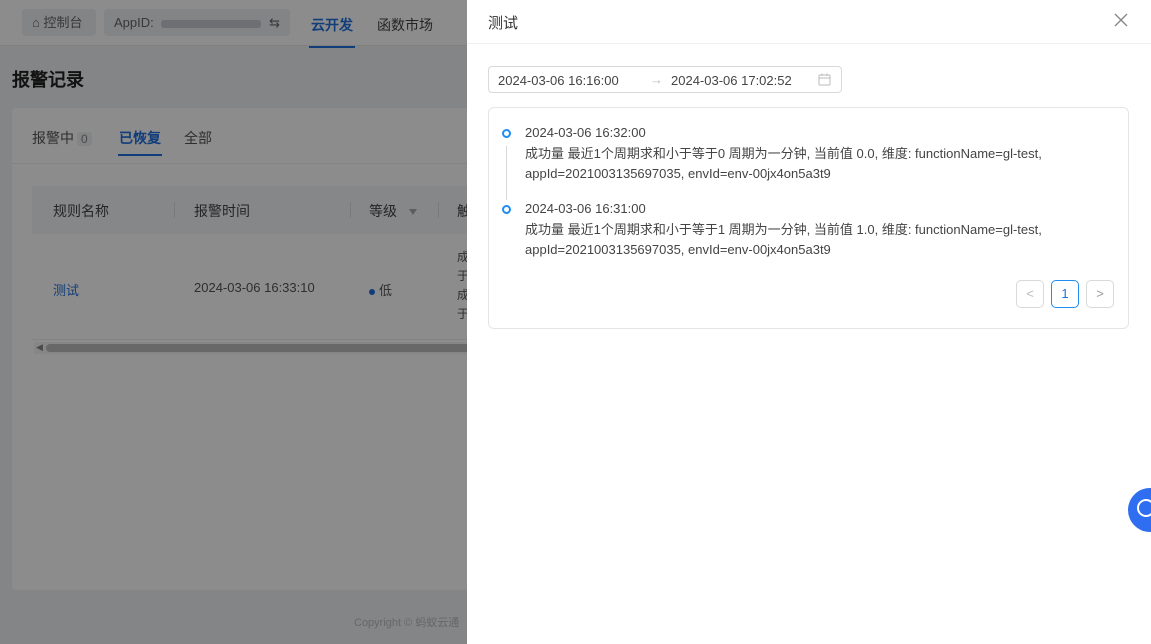  Describe the element at coordinates (656, 79) in the screenshot. I see `range-arrow-icon: →` at that location.